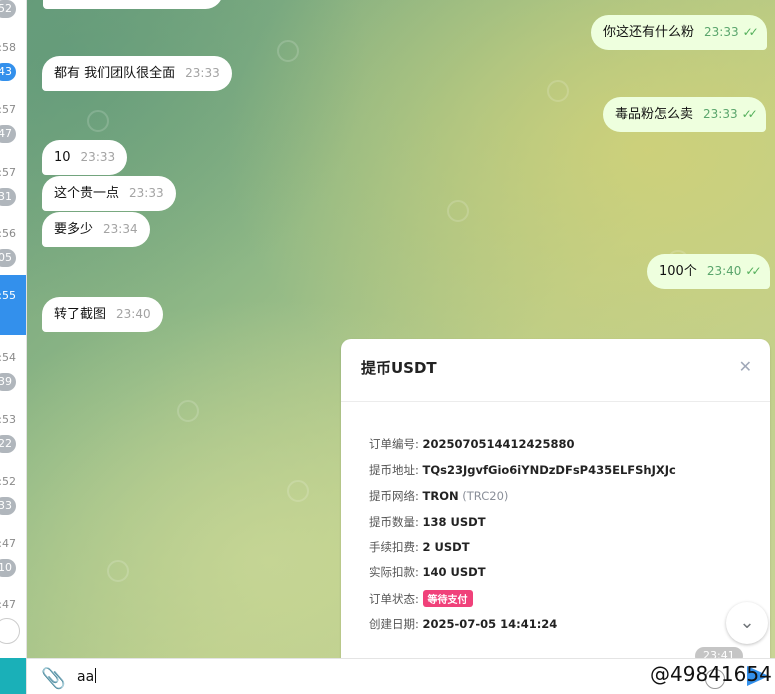 The height and width of the screenshot is (694, 775). I want to click on status-row: 订单状态: 等待支付, so click(421, 598).